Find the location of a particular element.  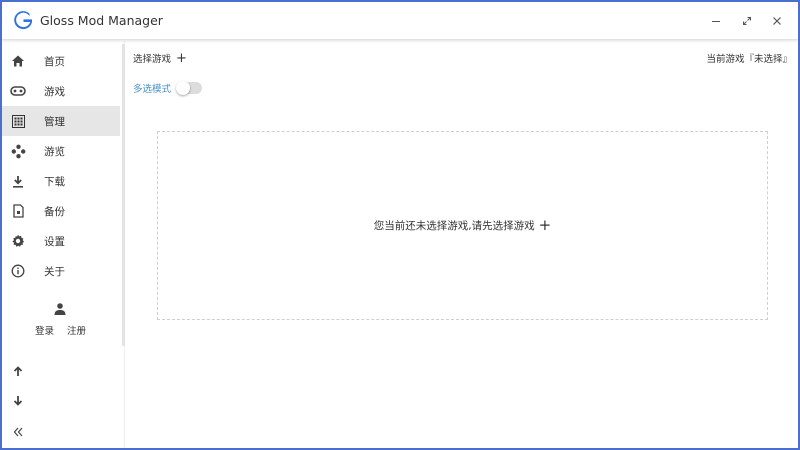

maximize-icon is located at coordinates (747, 21).